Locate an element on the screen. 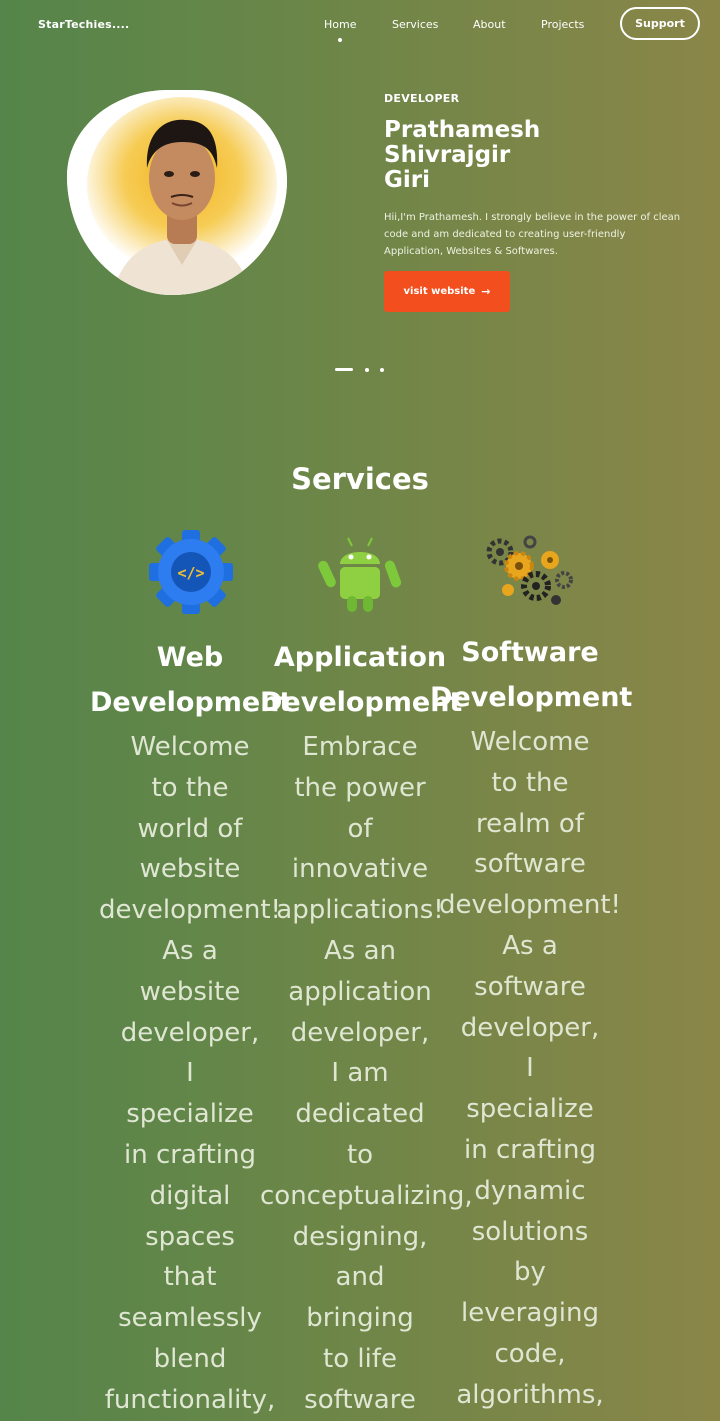 This screenshot has height=1421, width=720. service-desc-line: development! is located at coordinates (530, 905).